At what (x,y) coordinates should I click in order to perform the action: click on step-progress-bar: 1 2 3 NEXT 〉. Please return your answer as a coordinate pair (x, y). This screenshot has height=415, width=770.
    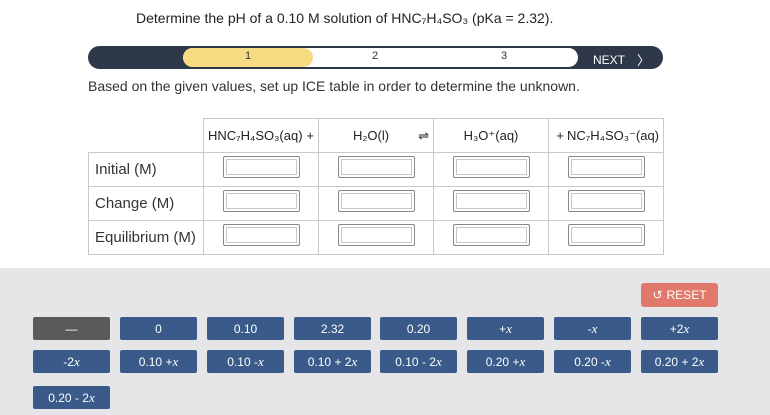
    Looking at the image, I should click on (375, 57).